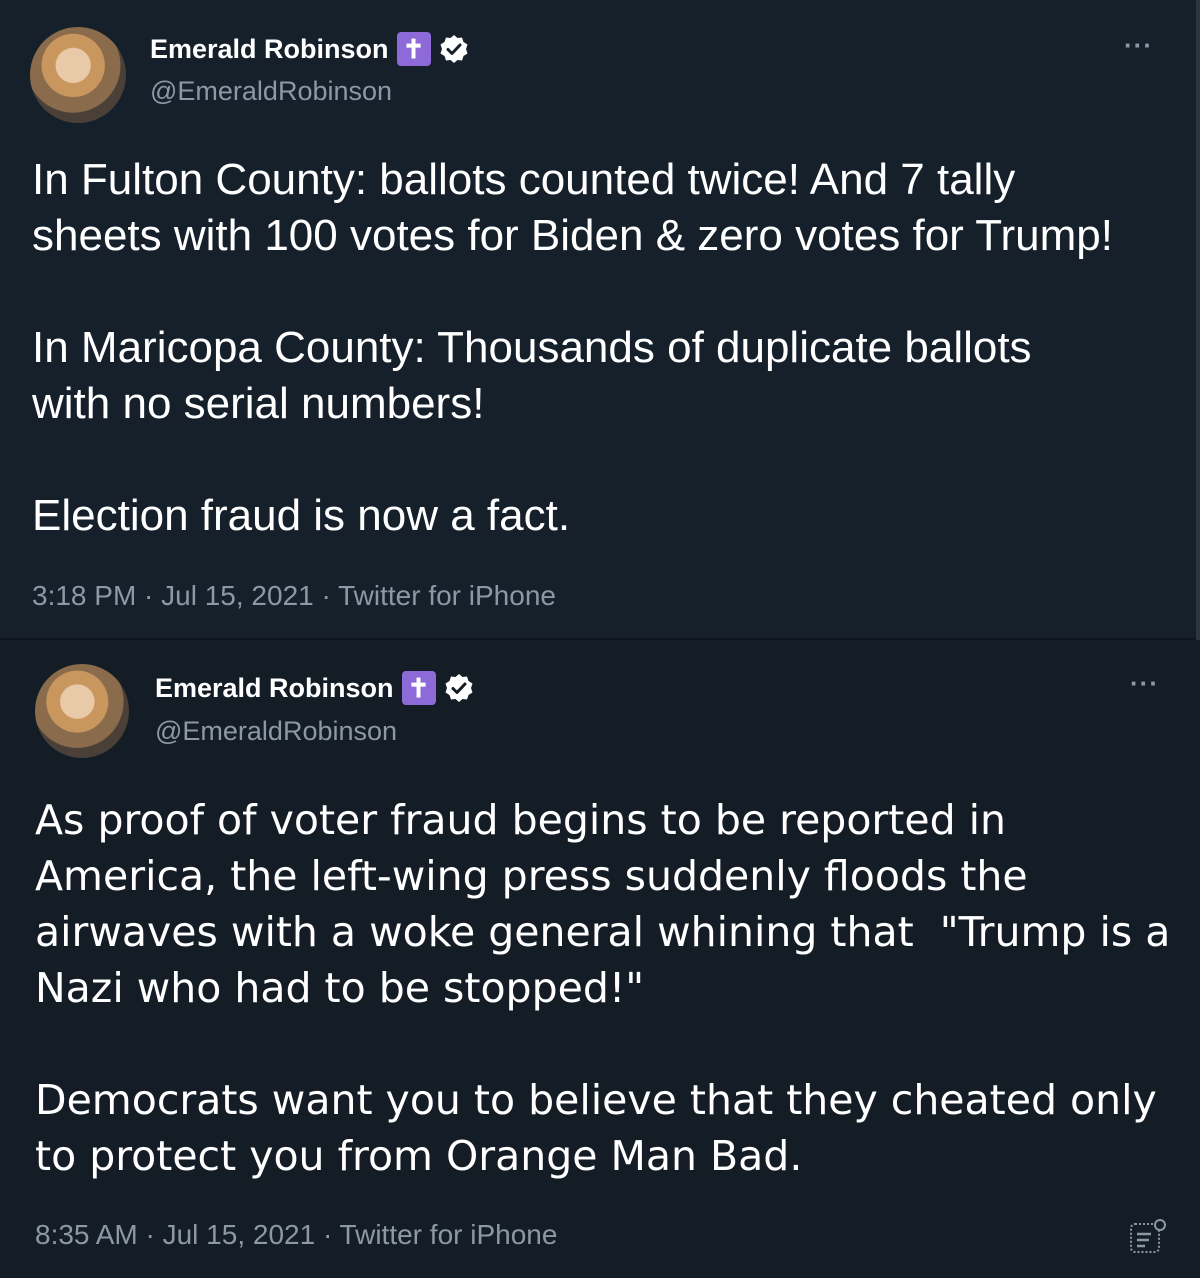 The width and height of the screenshot is (1200, 1278). What do you see at coordinates (1198, 320) in the screenshot?
I see `scrollbar` at bounding box center [1198, 320].